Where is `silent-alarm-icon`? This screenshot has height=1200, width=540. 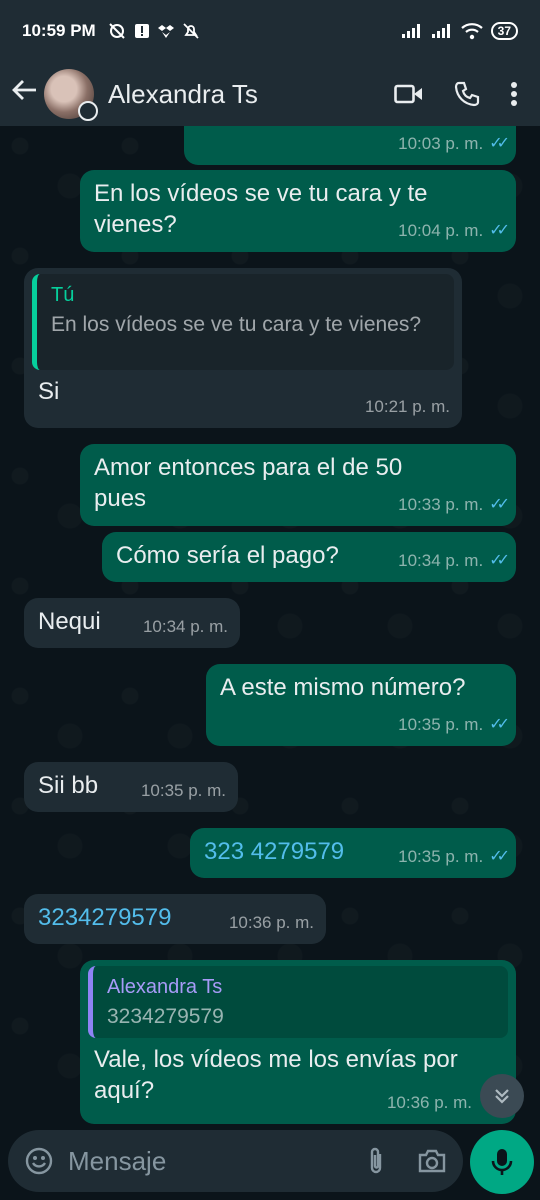
silent-alarm-icon is located at coordinates (116, 31).